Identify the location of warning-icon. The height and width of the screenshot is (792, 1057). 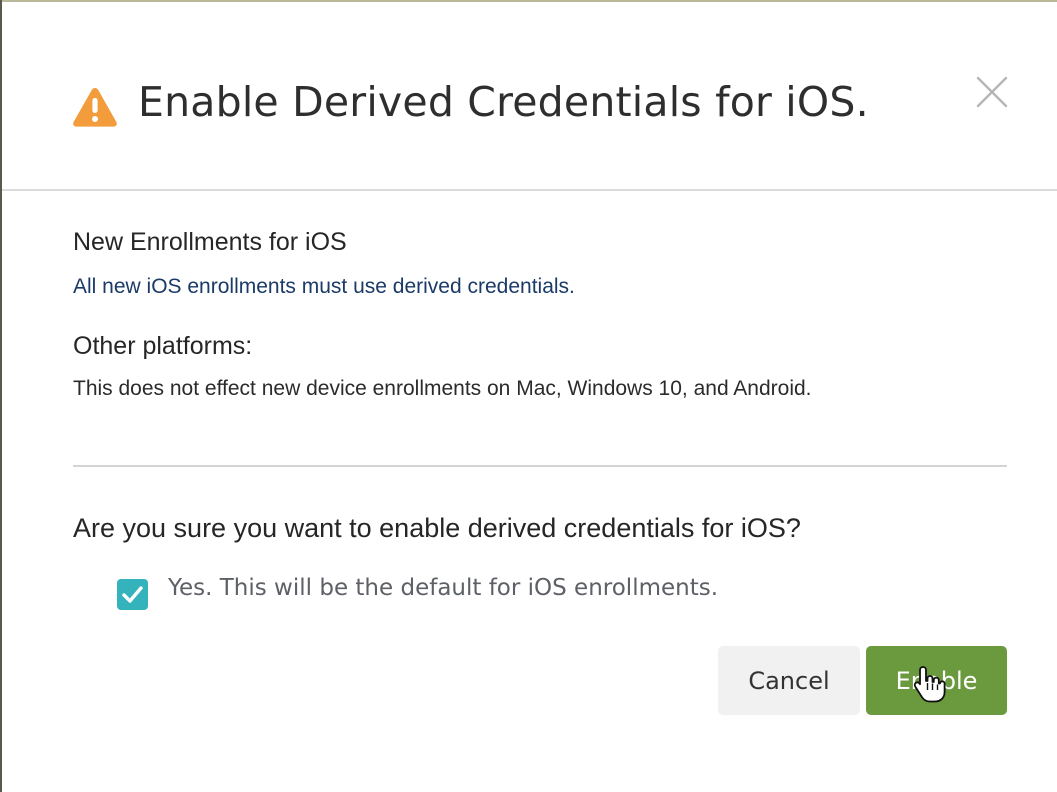
(95, 107).